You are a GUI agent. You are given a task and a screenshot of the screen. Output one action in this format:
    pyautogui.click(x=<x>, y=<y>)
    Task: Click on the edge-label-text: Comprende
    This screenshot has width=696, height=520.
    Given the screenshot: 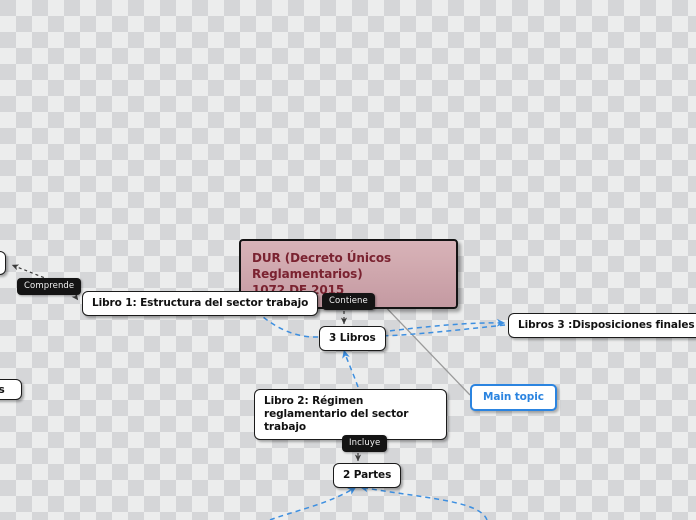 What is the action you would take?
    pyautogui.click(x=49, y=286)
    